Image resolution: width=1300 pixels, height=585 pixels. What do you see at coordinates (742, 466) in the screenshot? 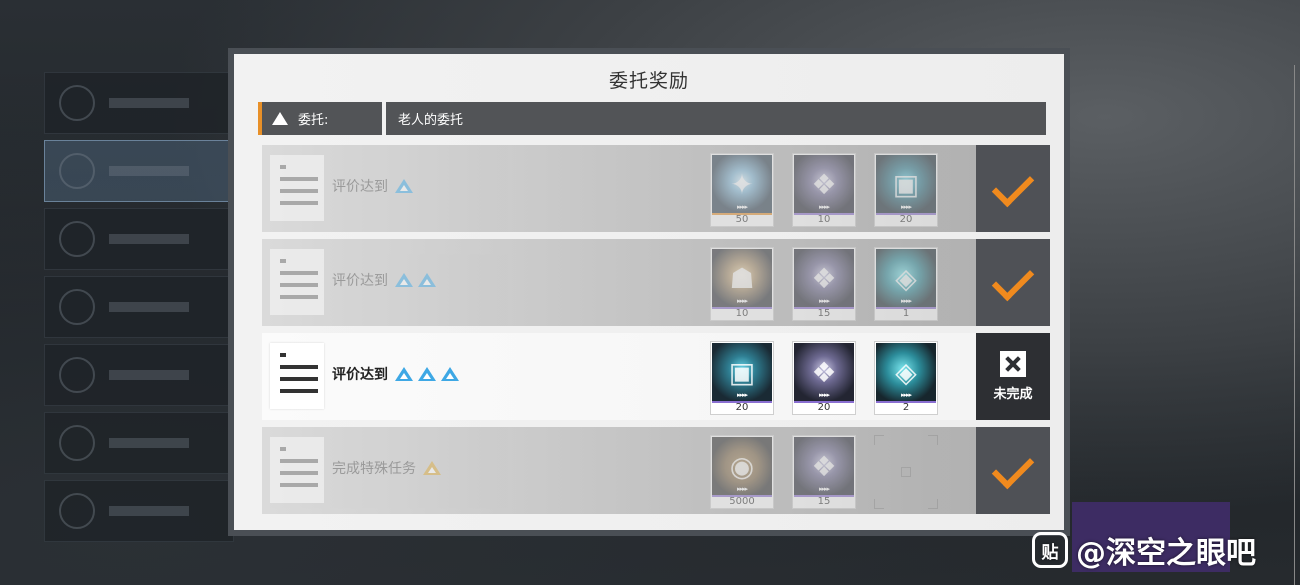
I see `gold-coin-icon: ◉ ▸▸▸▸` at bounding box center [742, 466].